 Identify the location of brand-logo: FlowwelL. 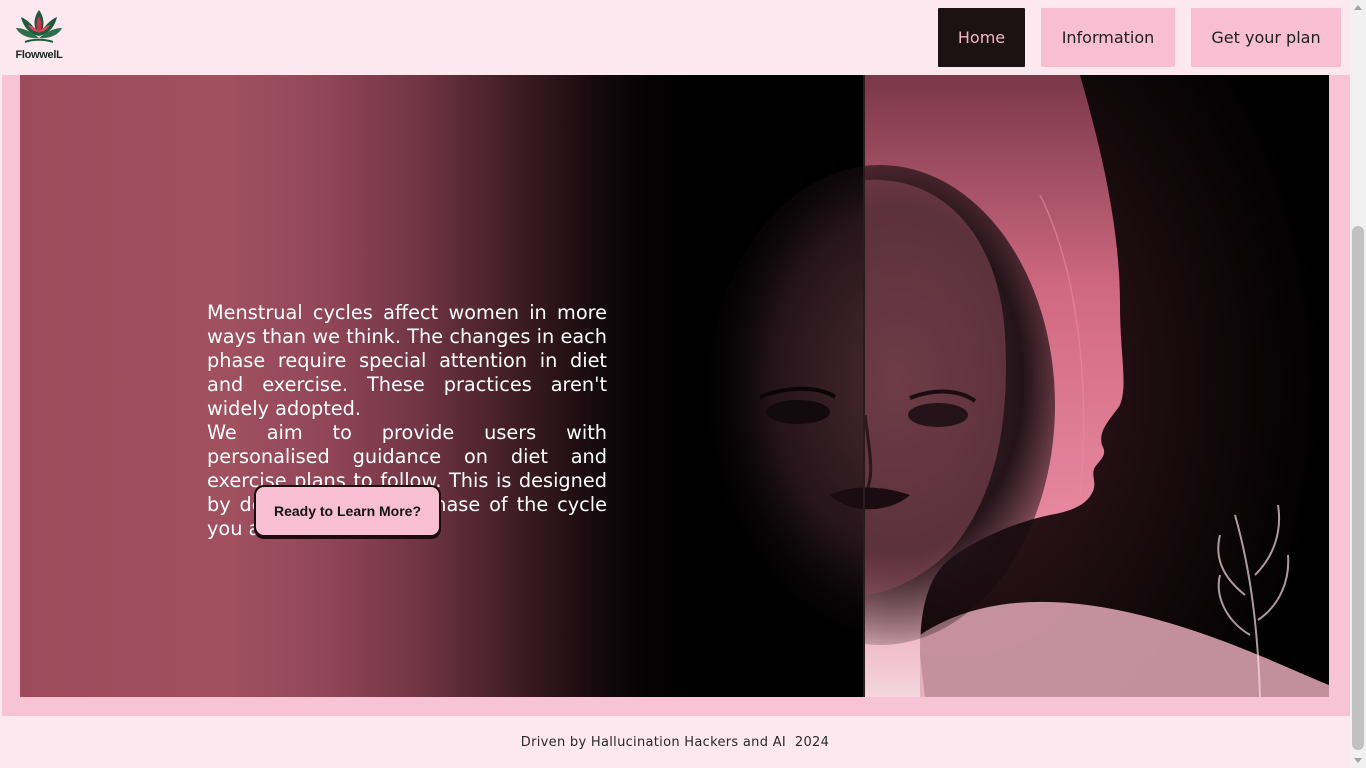
(39, 35).